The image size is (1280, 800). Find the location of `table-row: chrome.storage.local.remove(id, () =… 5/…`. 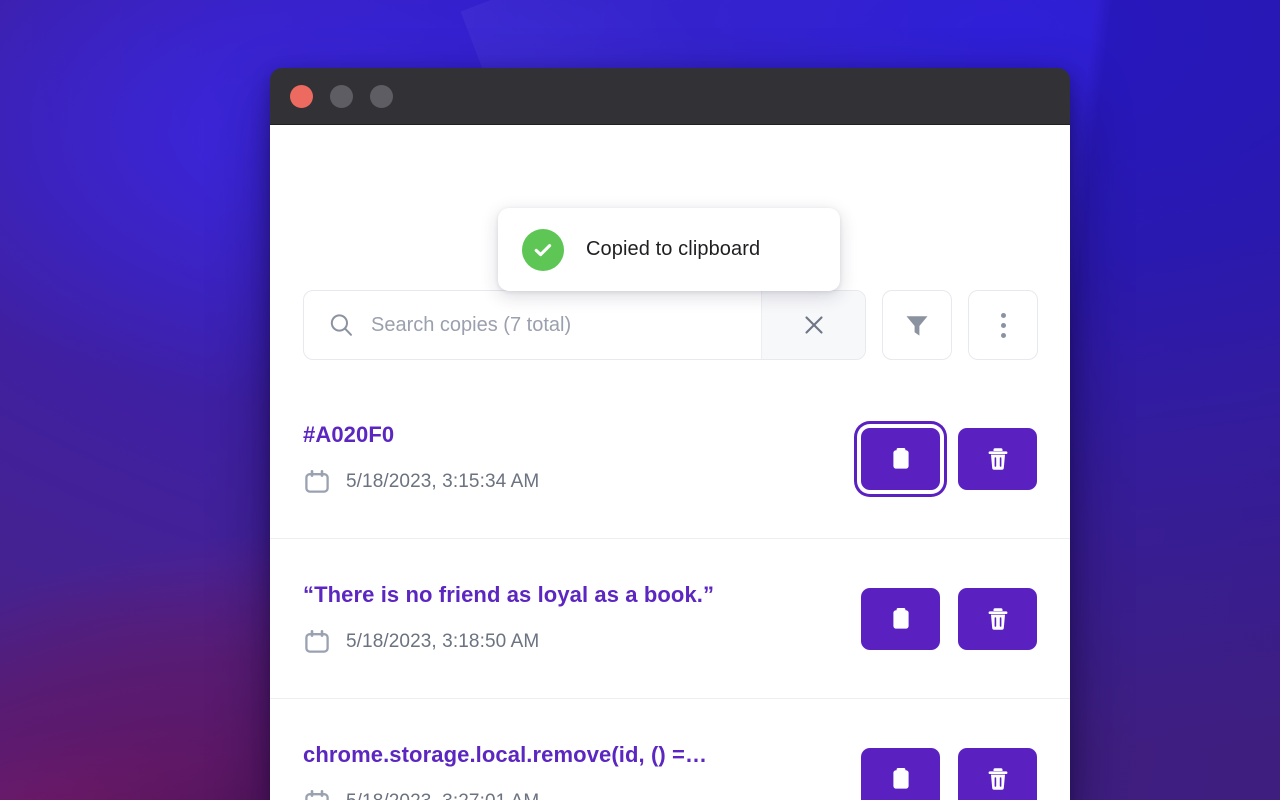

table-row: chrome.storage.local.remove(id, () =… 5/… is located at coordinates (670, 749).